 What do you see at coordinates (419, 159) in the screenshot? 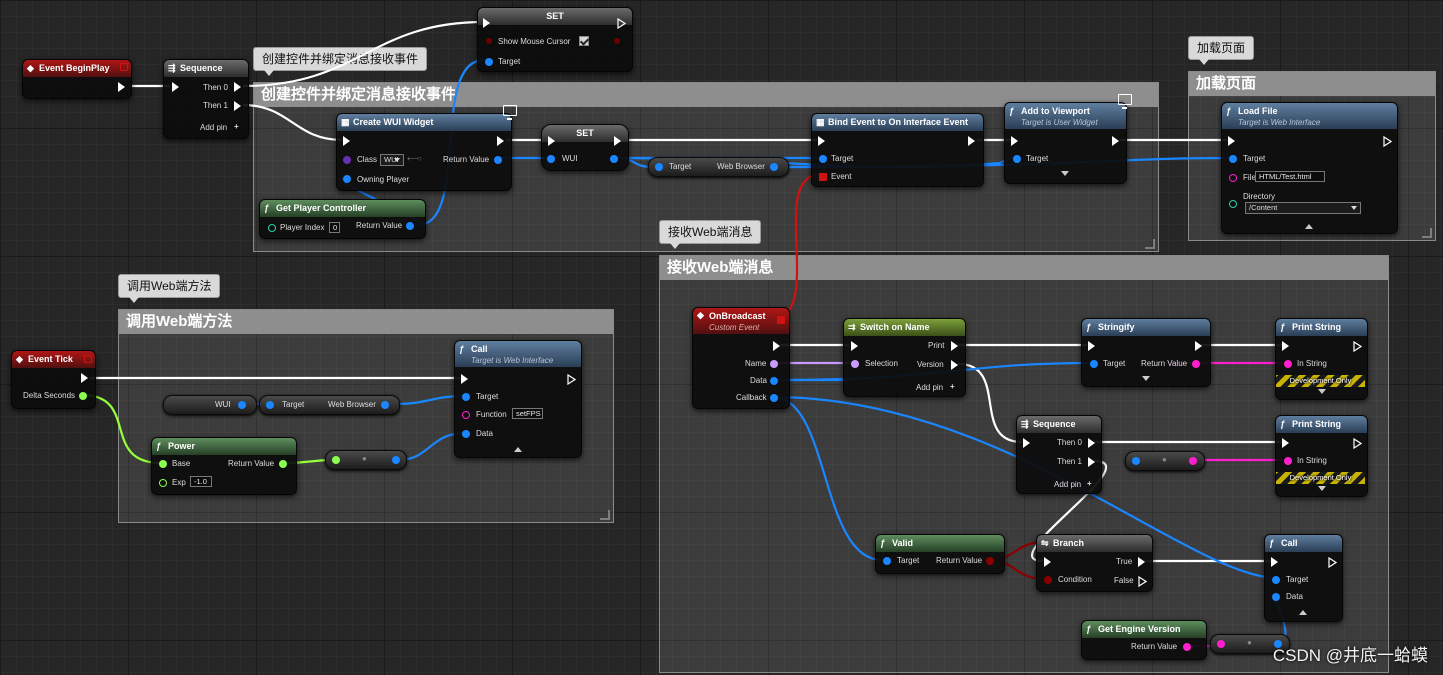
I see `browse-icon: ○` at bounding box center [419, 159].